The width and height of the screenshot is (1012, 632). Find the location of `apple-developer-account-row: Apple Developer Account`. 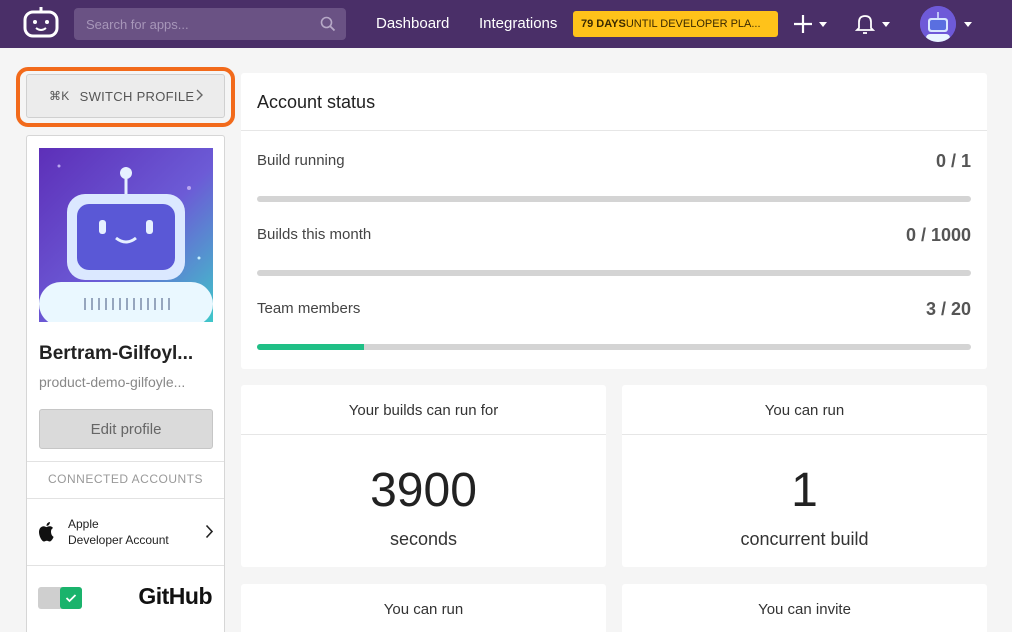

apple-developer-account-row: Apple Developer Account is located at coordinates (125, 532).